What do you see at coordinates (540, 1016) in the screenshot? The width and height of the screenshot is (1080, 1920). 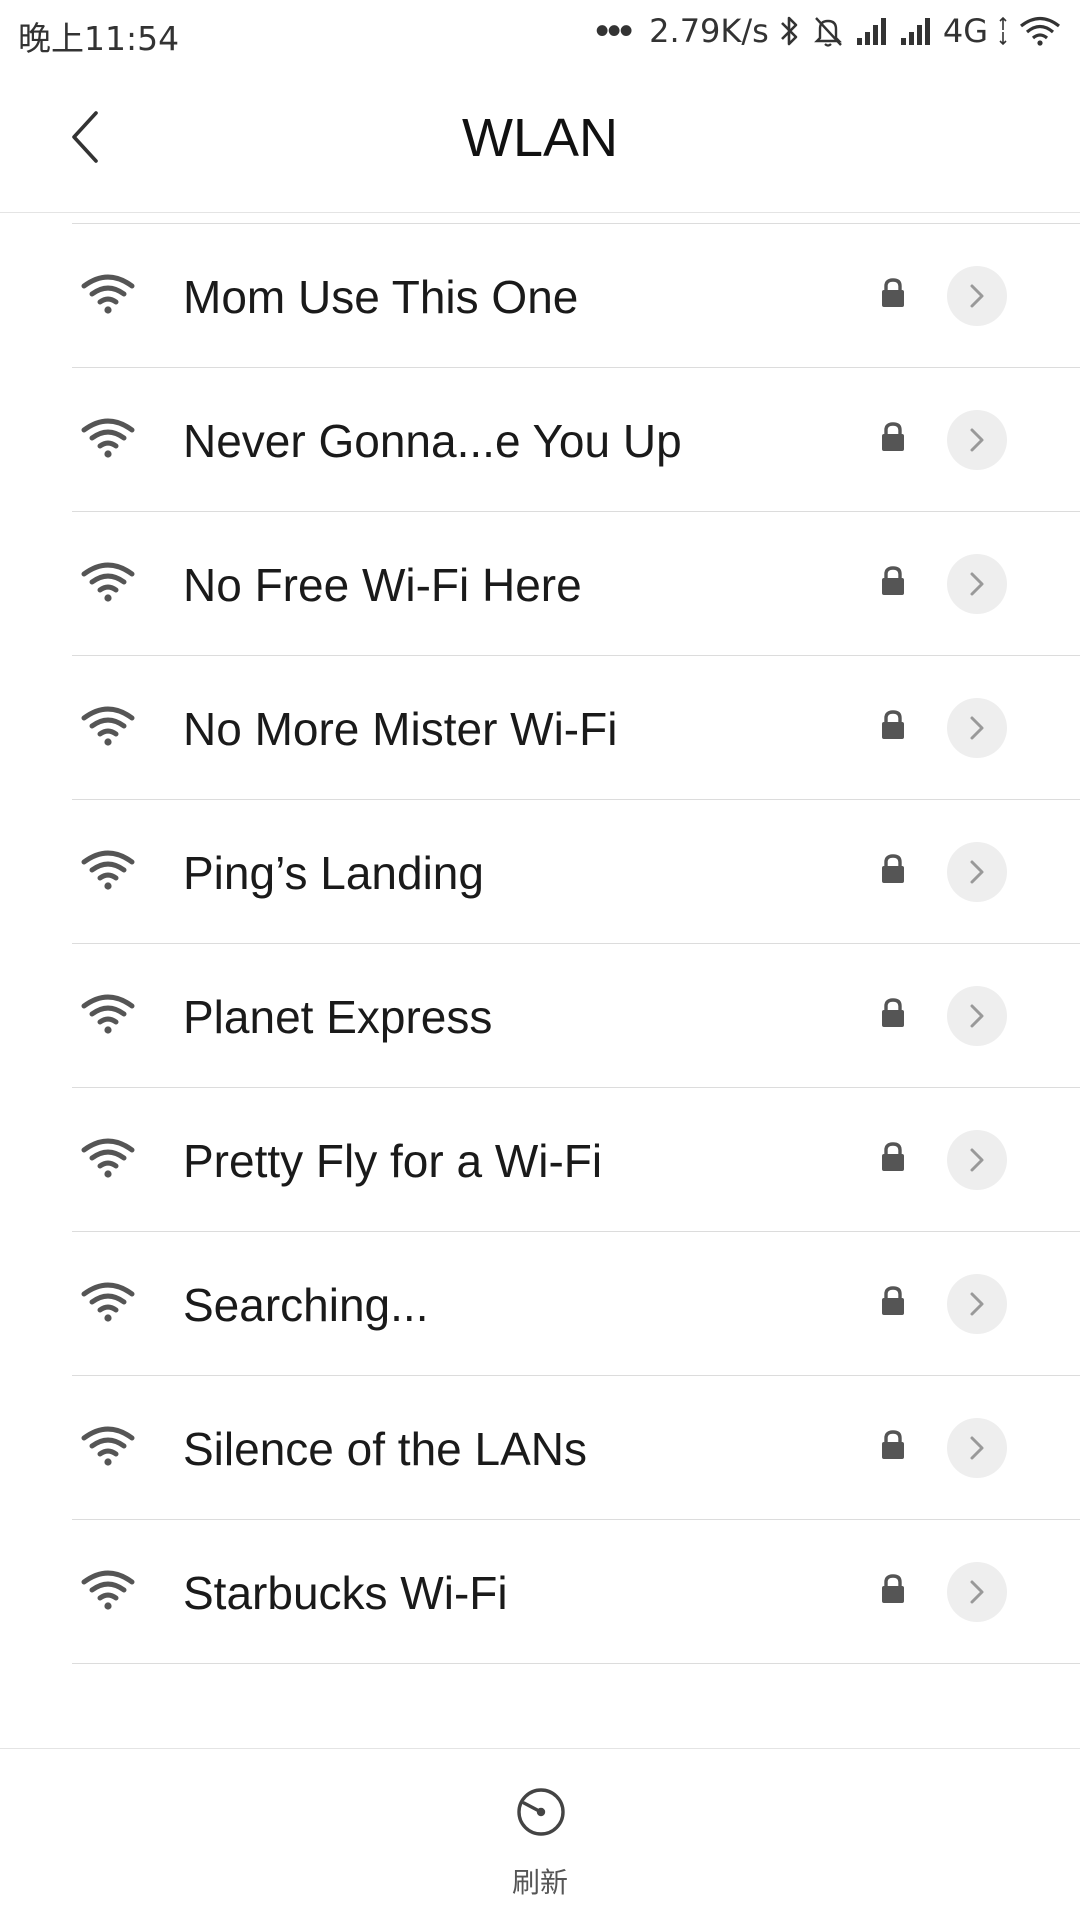 I see `network-row: Planet Express` at bounding box center [540, 1016].